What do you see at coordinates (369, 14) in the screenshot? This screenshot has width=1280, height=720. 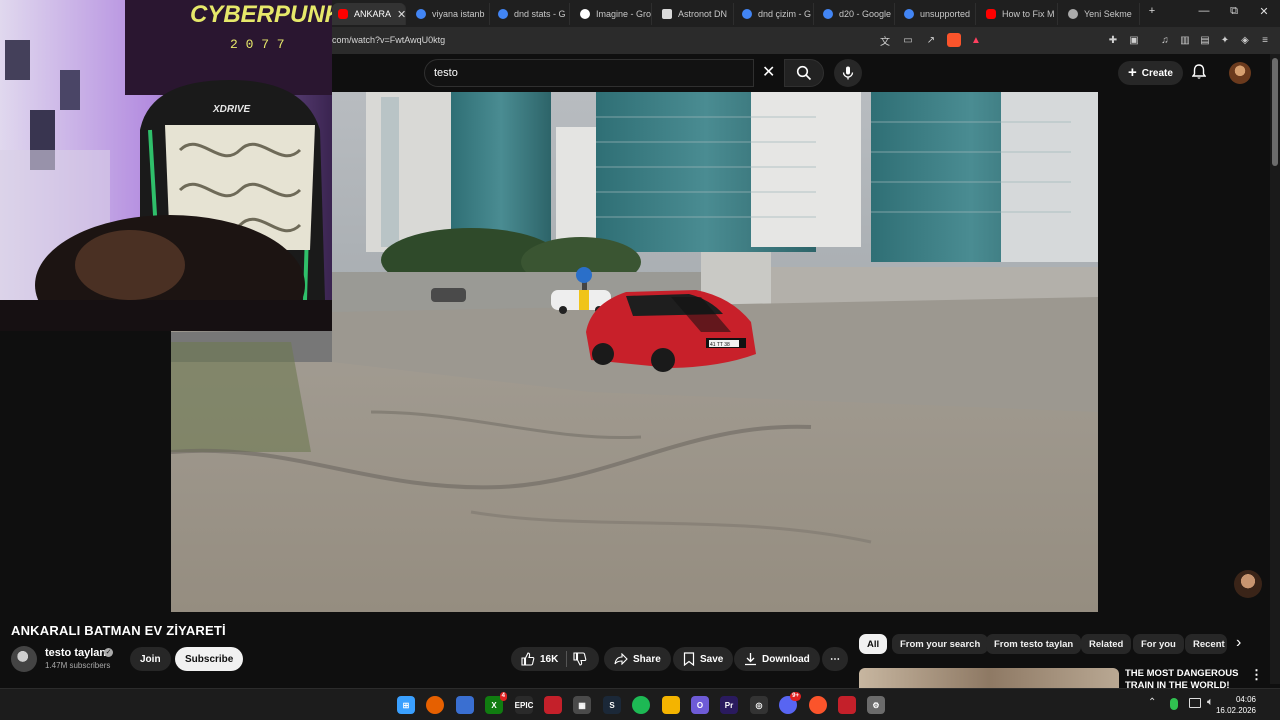 I see `tab-ankara: ANKARA ✕` at bounding box center [369, 14].